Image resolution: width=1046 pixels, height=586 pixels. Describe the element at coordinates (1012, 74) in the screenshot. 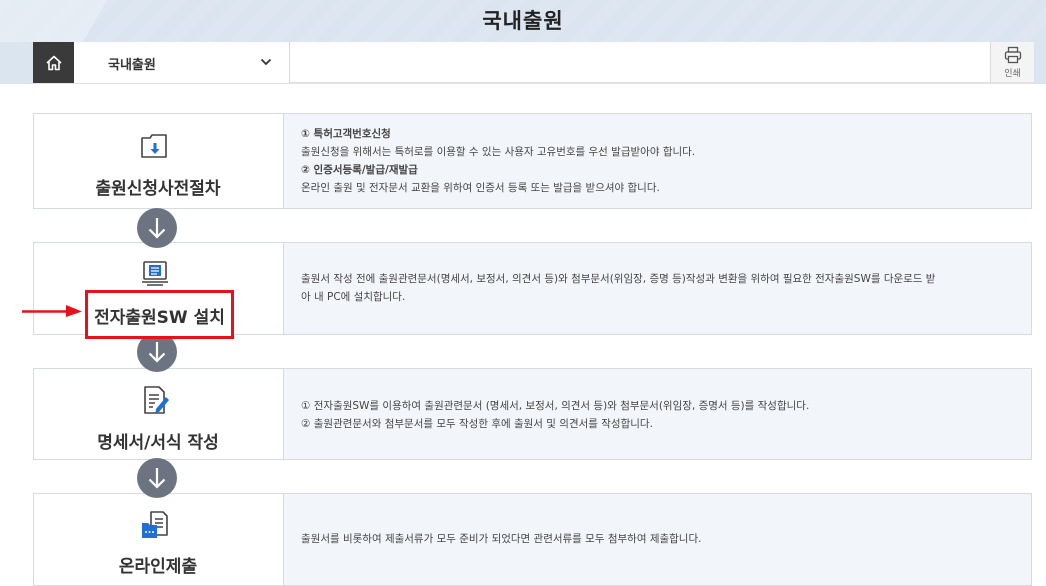

I see `print-label: 인쇄` at that location.